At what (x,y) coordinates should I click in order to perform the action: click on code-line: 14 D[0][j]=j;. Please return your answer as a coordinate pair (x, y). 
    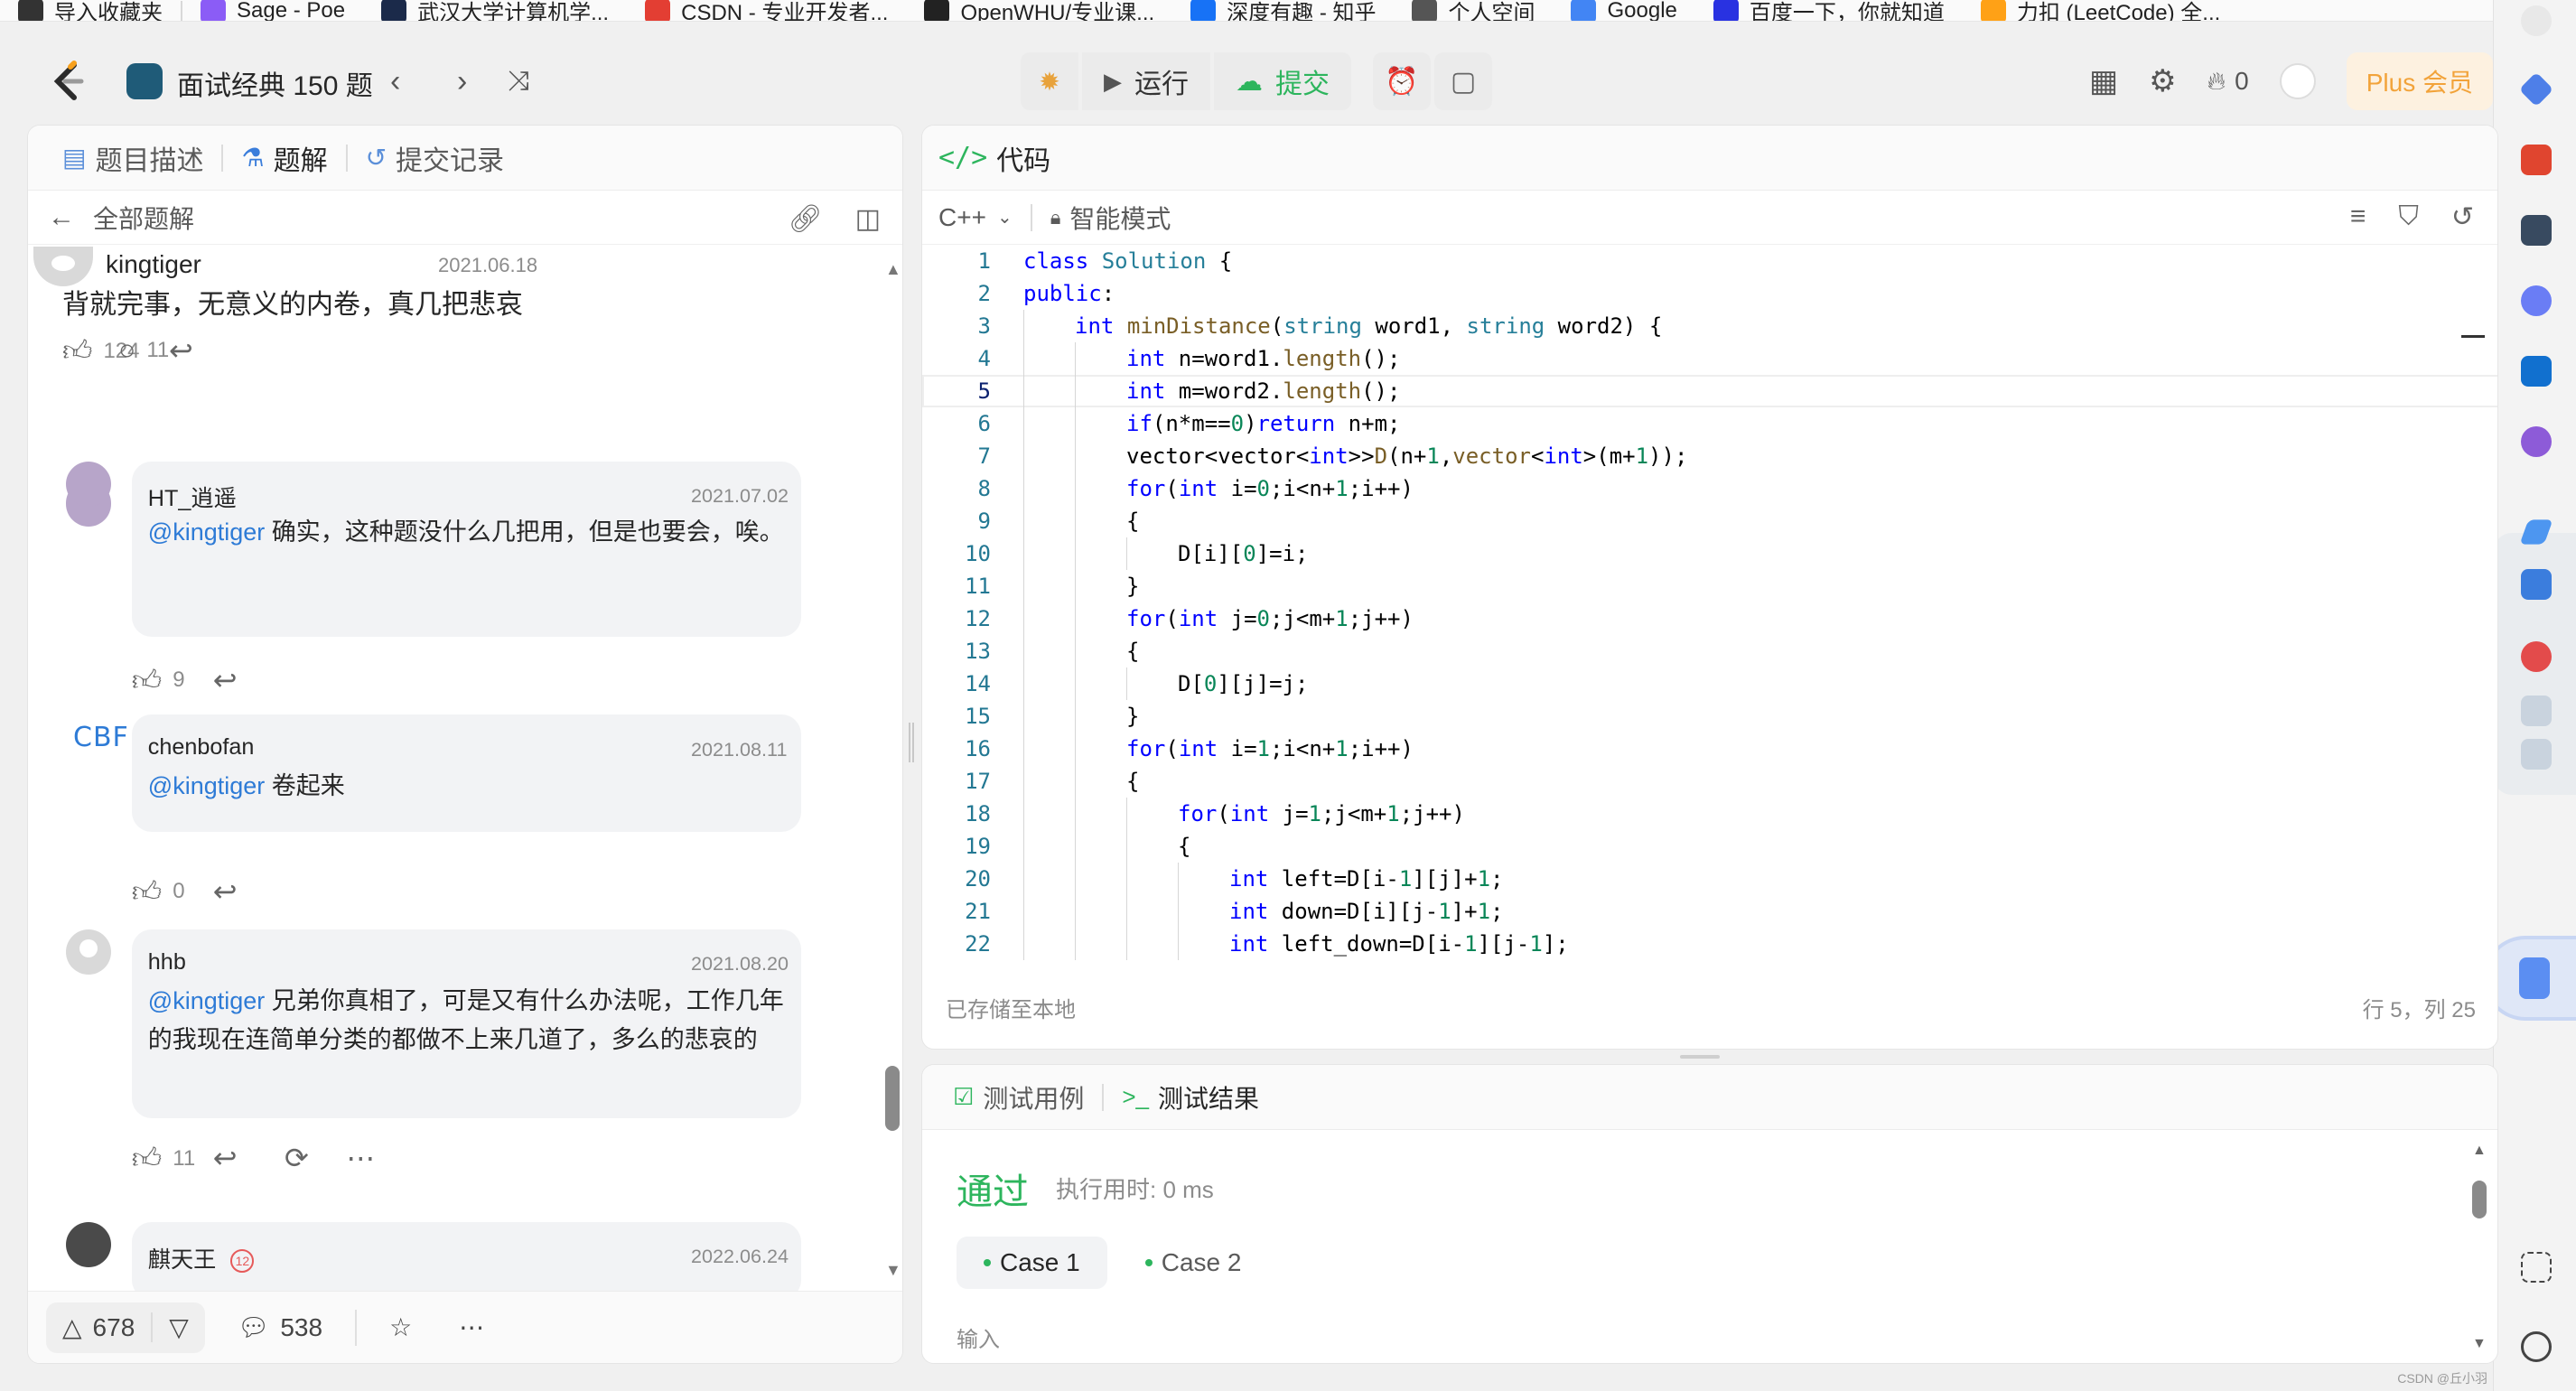
    Looking at the image, I should click on (1709, 684).